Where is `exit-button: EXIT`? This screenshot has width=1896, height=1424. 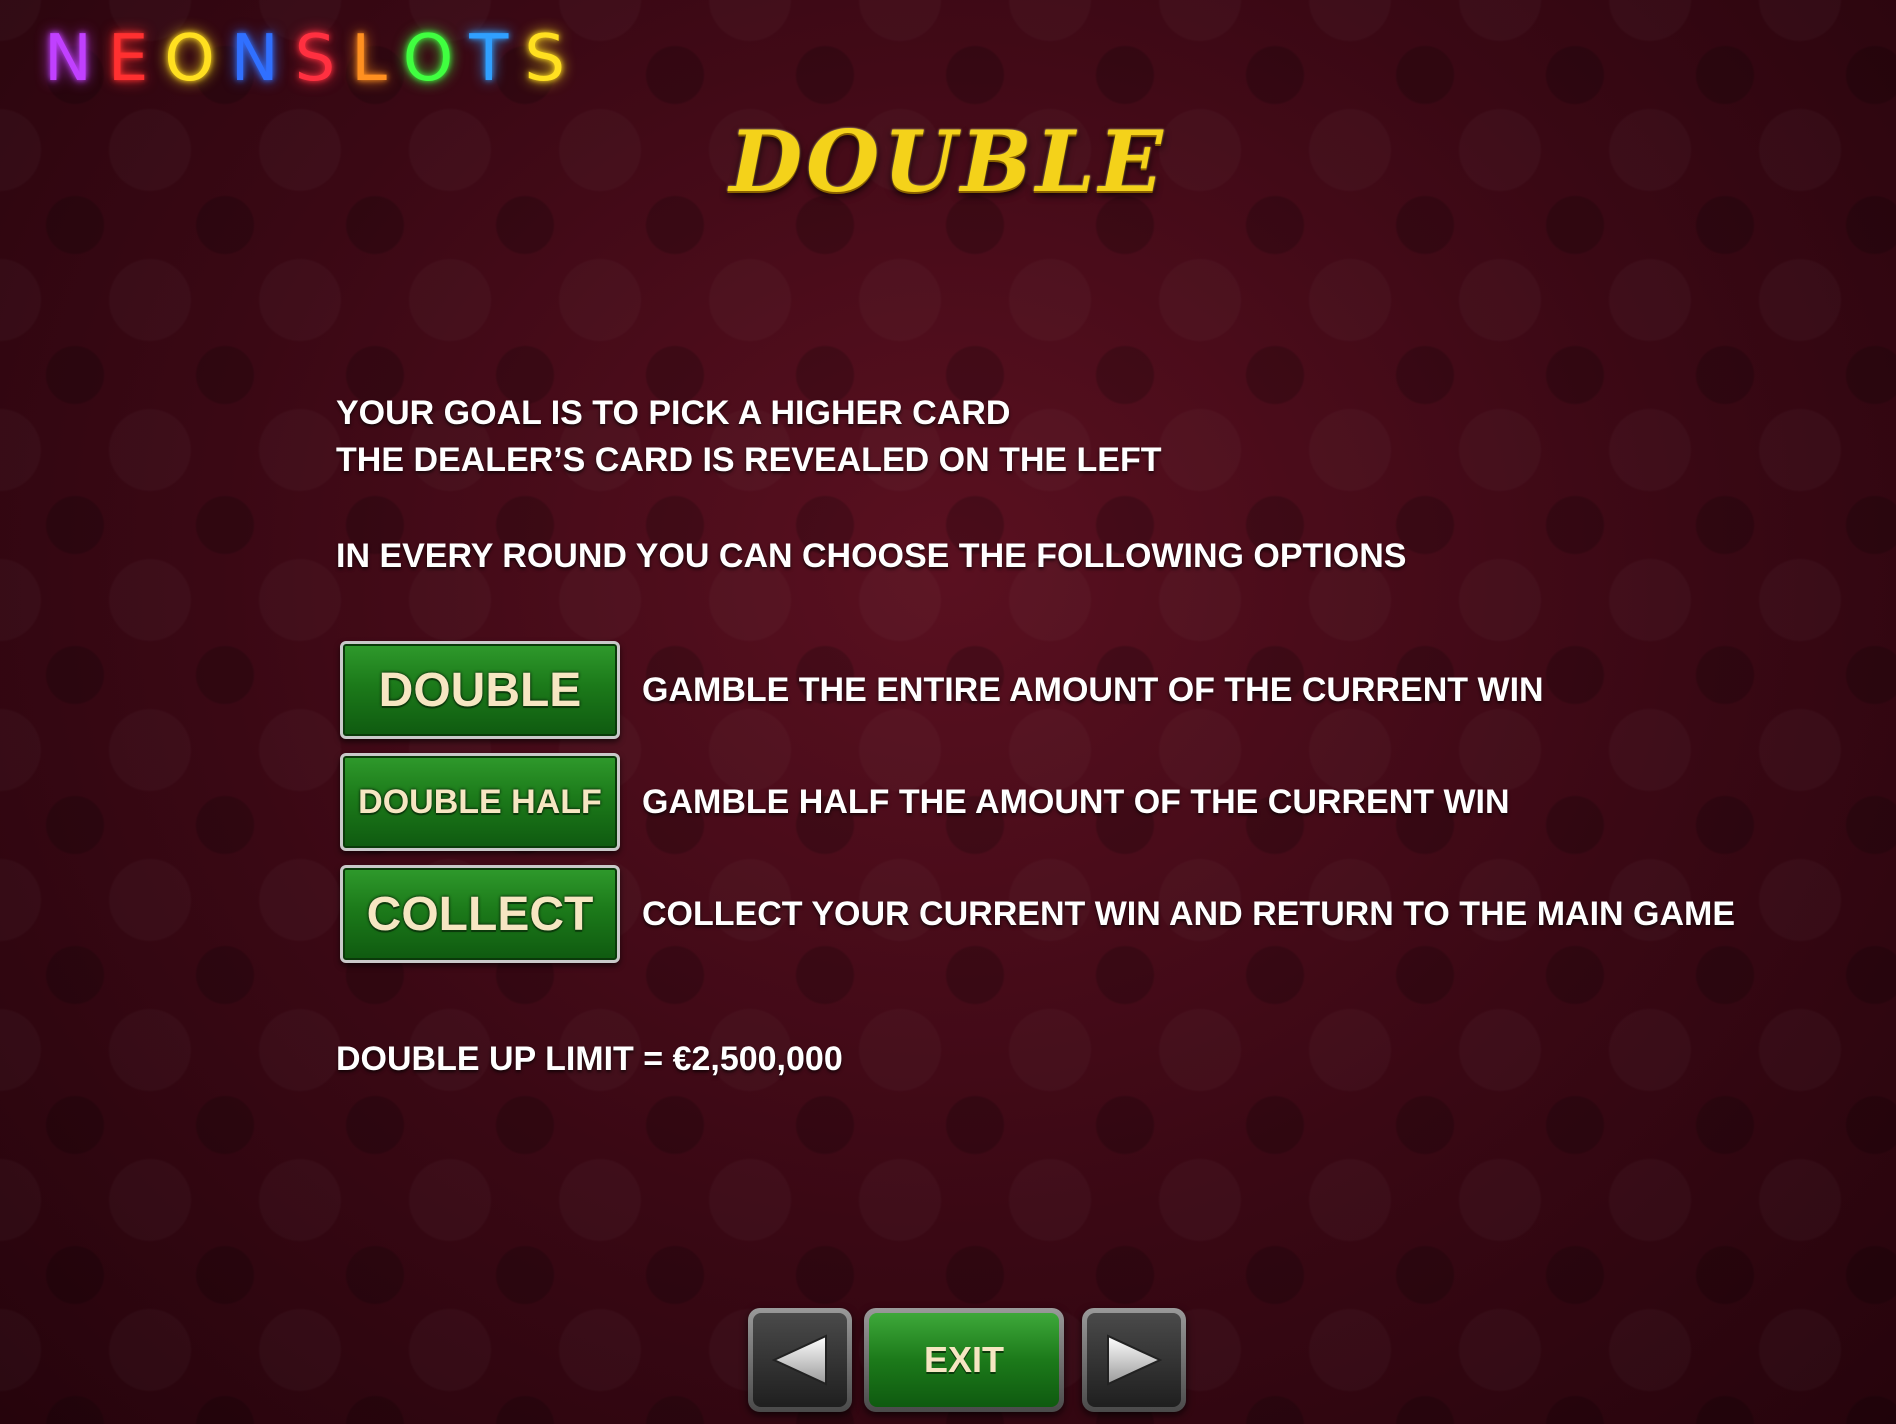
exit-button: EXIT is located at coordinates (964, 1360).